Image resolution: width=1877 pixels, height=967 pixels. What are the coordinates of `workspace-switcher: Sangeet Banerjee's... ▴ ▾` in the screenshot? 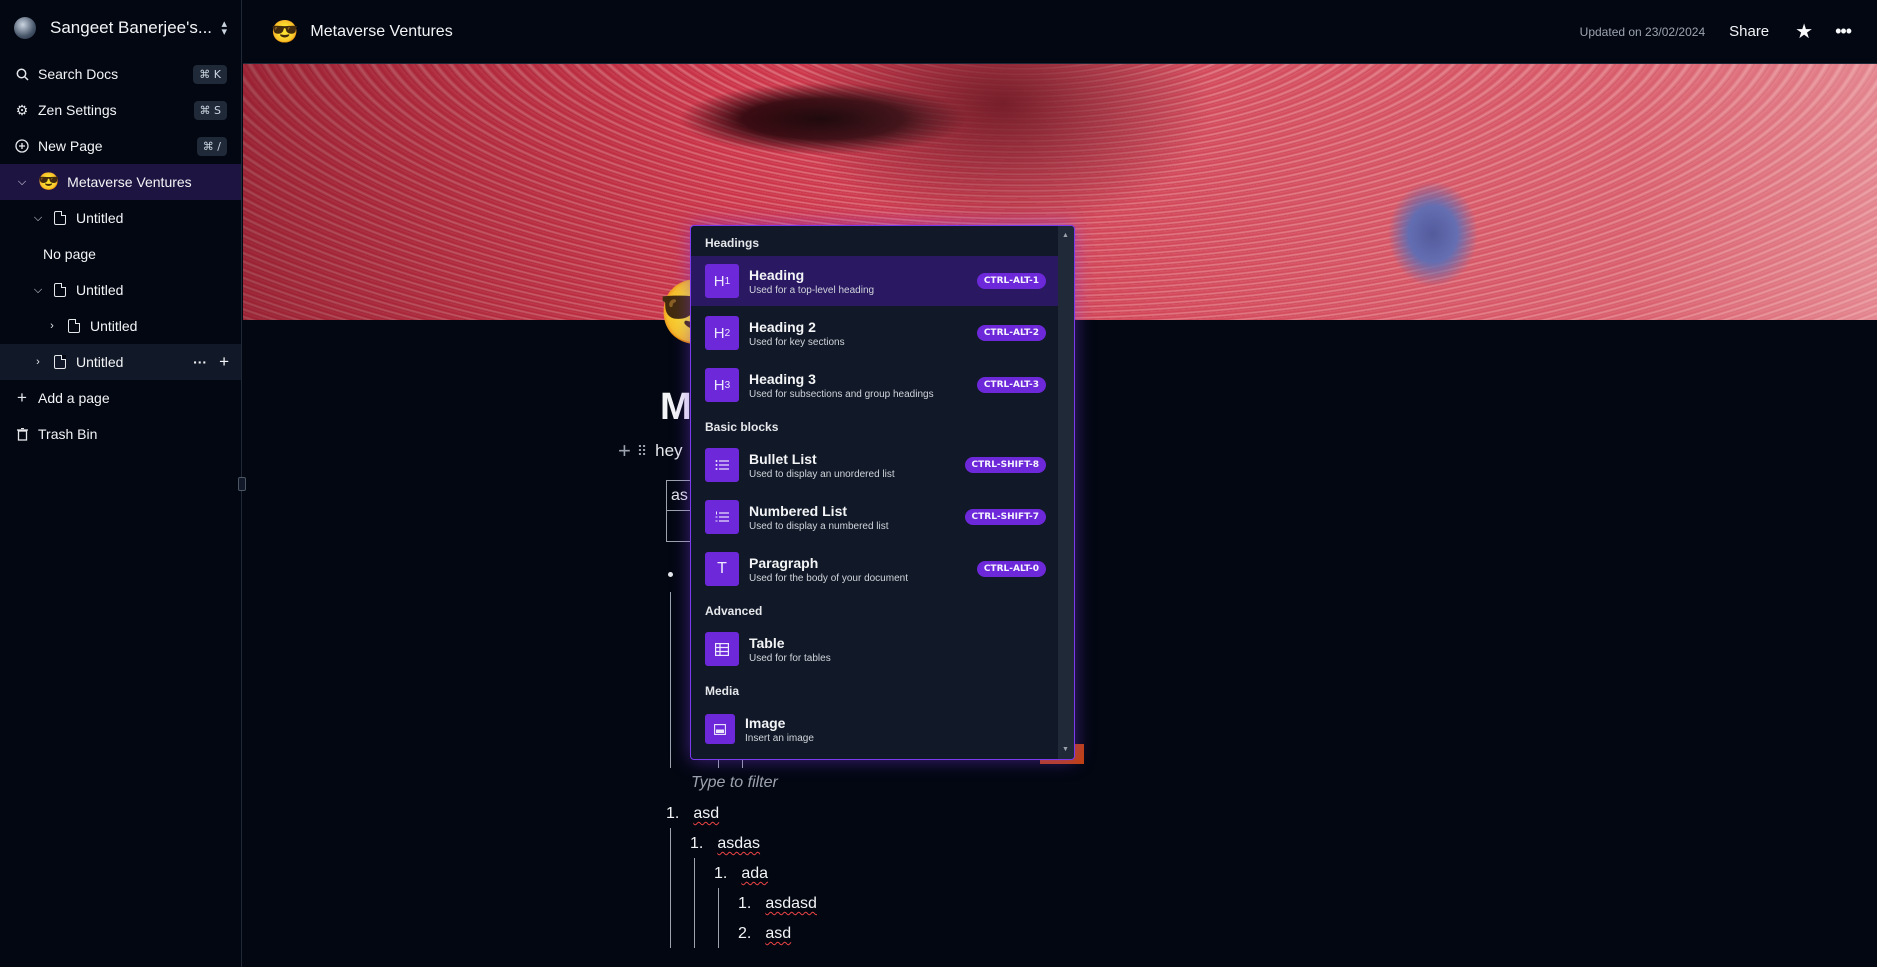 It's located at (120, 28).